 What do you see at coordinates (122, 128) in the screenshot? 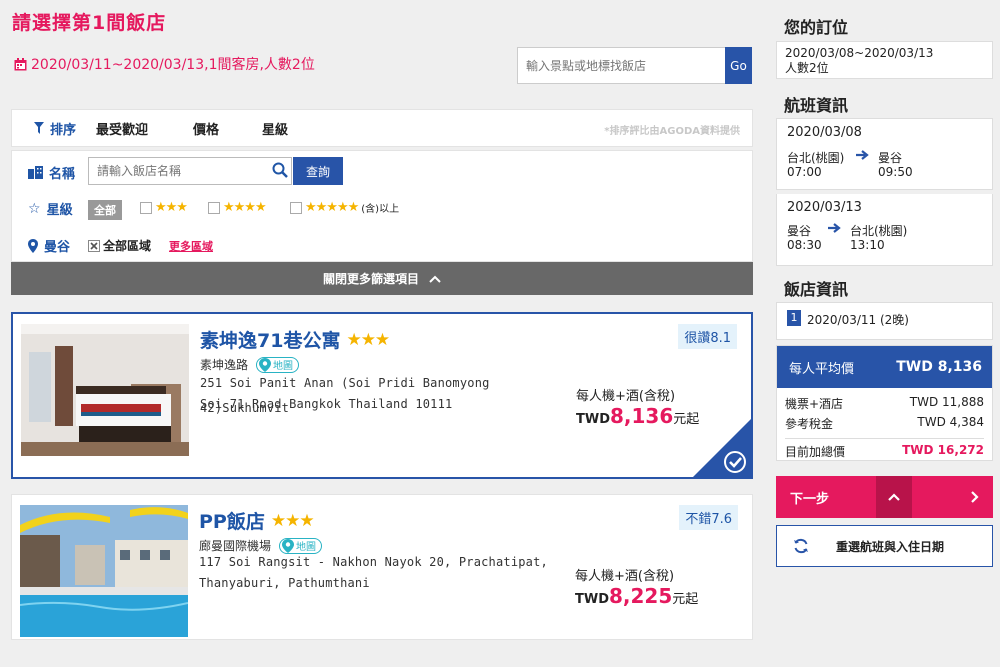
I see `sort-option-popular: 最受歡迎` at bounding box center [122, 128].